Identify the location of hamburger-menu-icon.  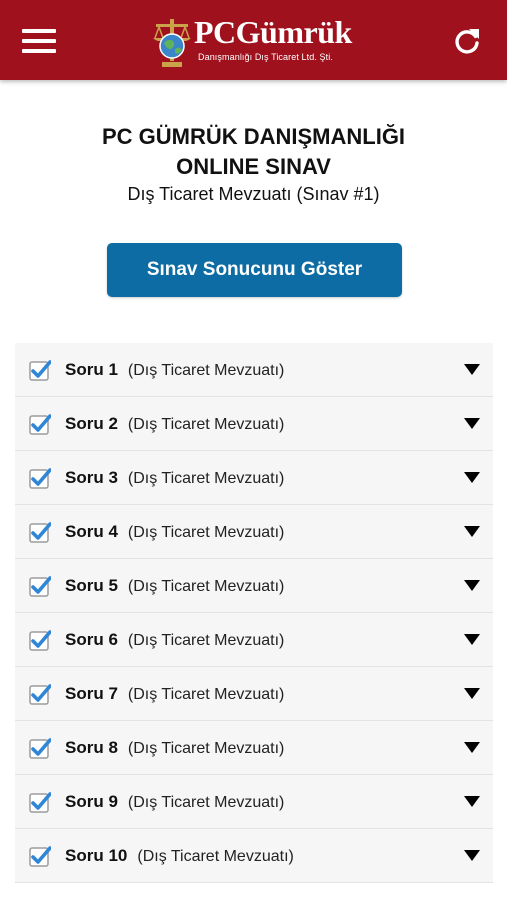
(39, 41).